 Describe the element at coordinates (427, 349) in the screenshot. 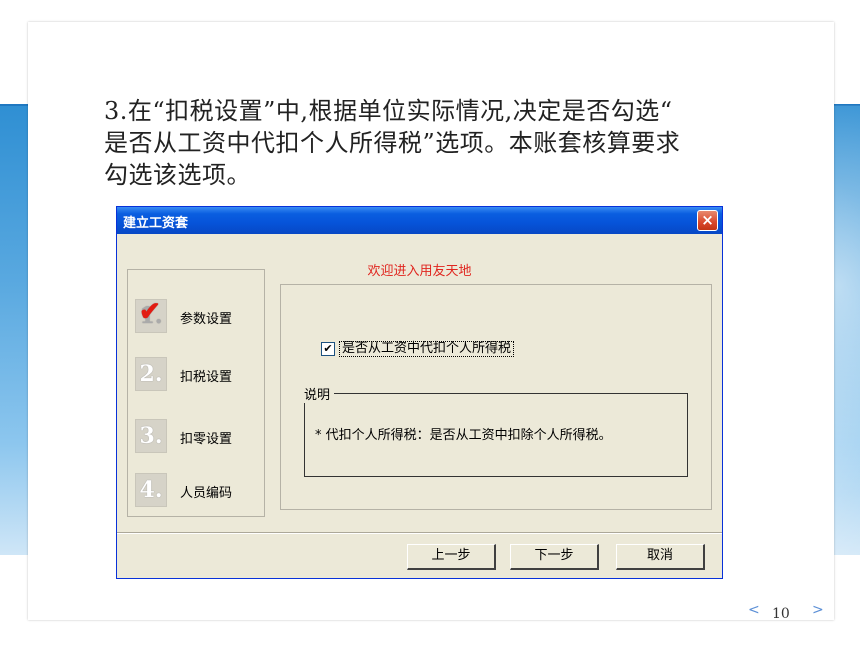

I see `withhold-tax-label: 是否从工资中代扣个人所得税` at that location.